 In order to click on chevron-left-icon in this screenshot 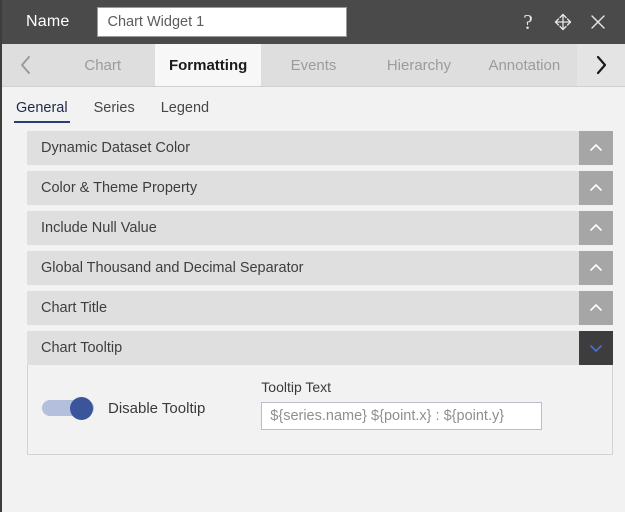, I will do `click(26, 65)`.